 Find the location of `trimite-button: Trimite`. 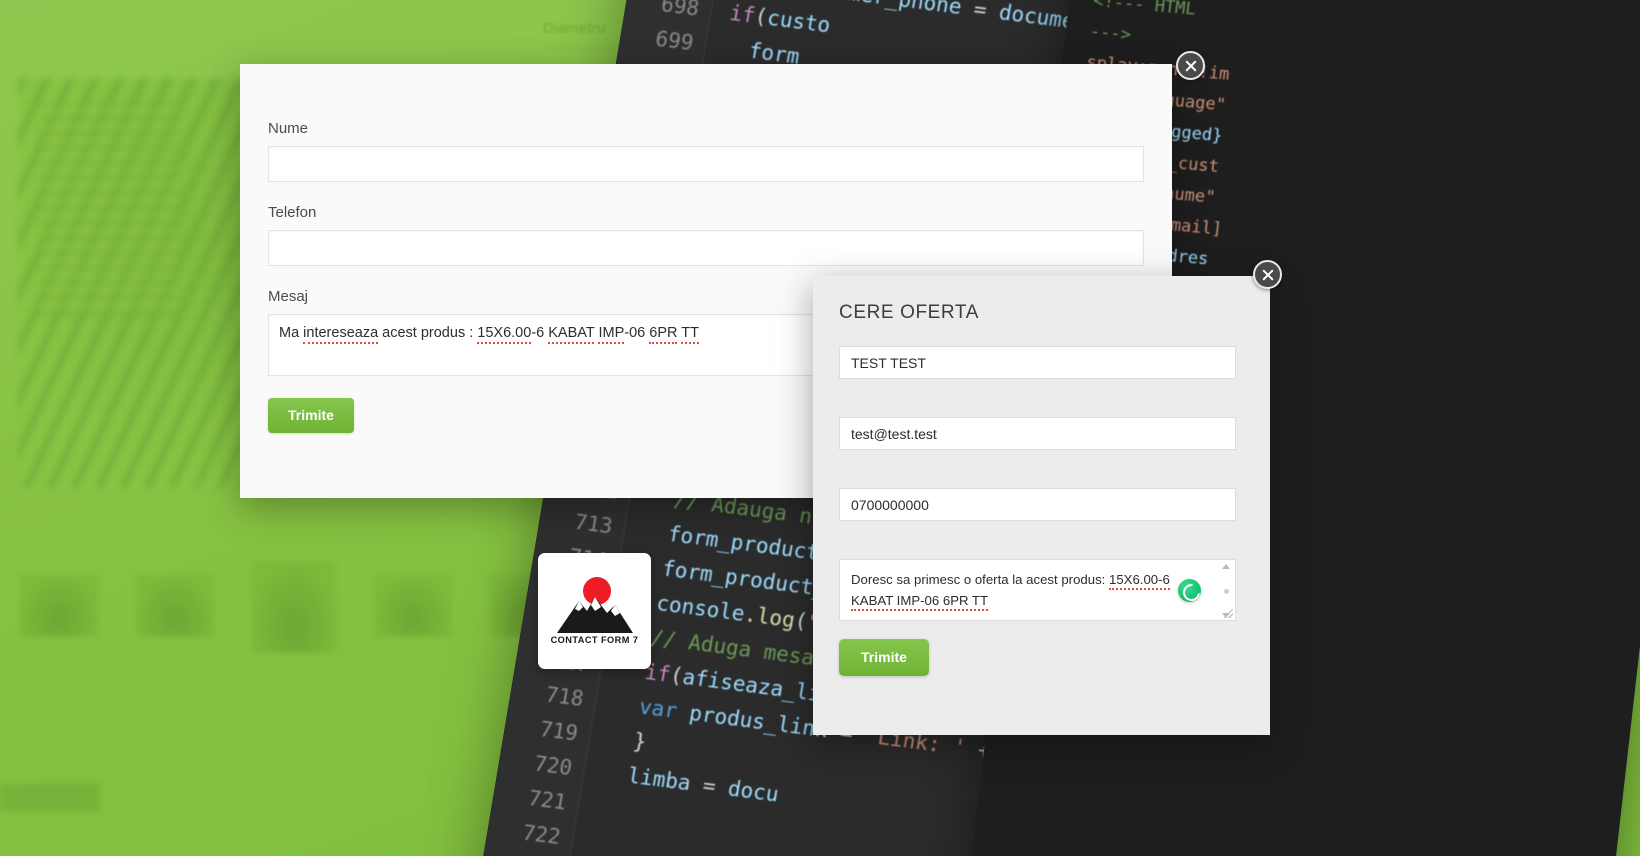

trimite-button: Trimite is located at coordinates (311, 415).